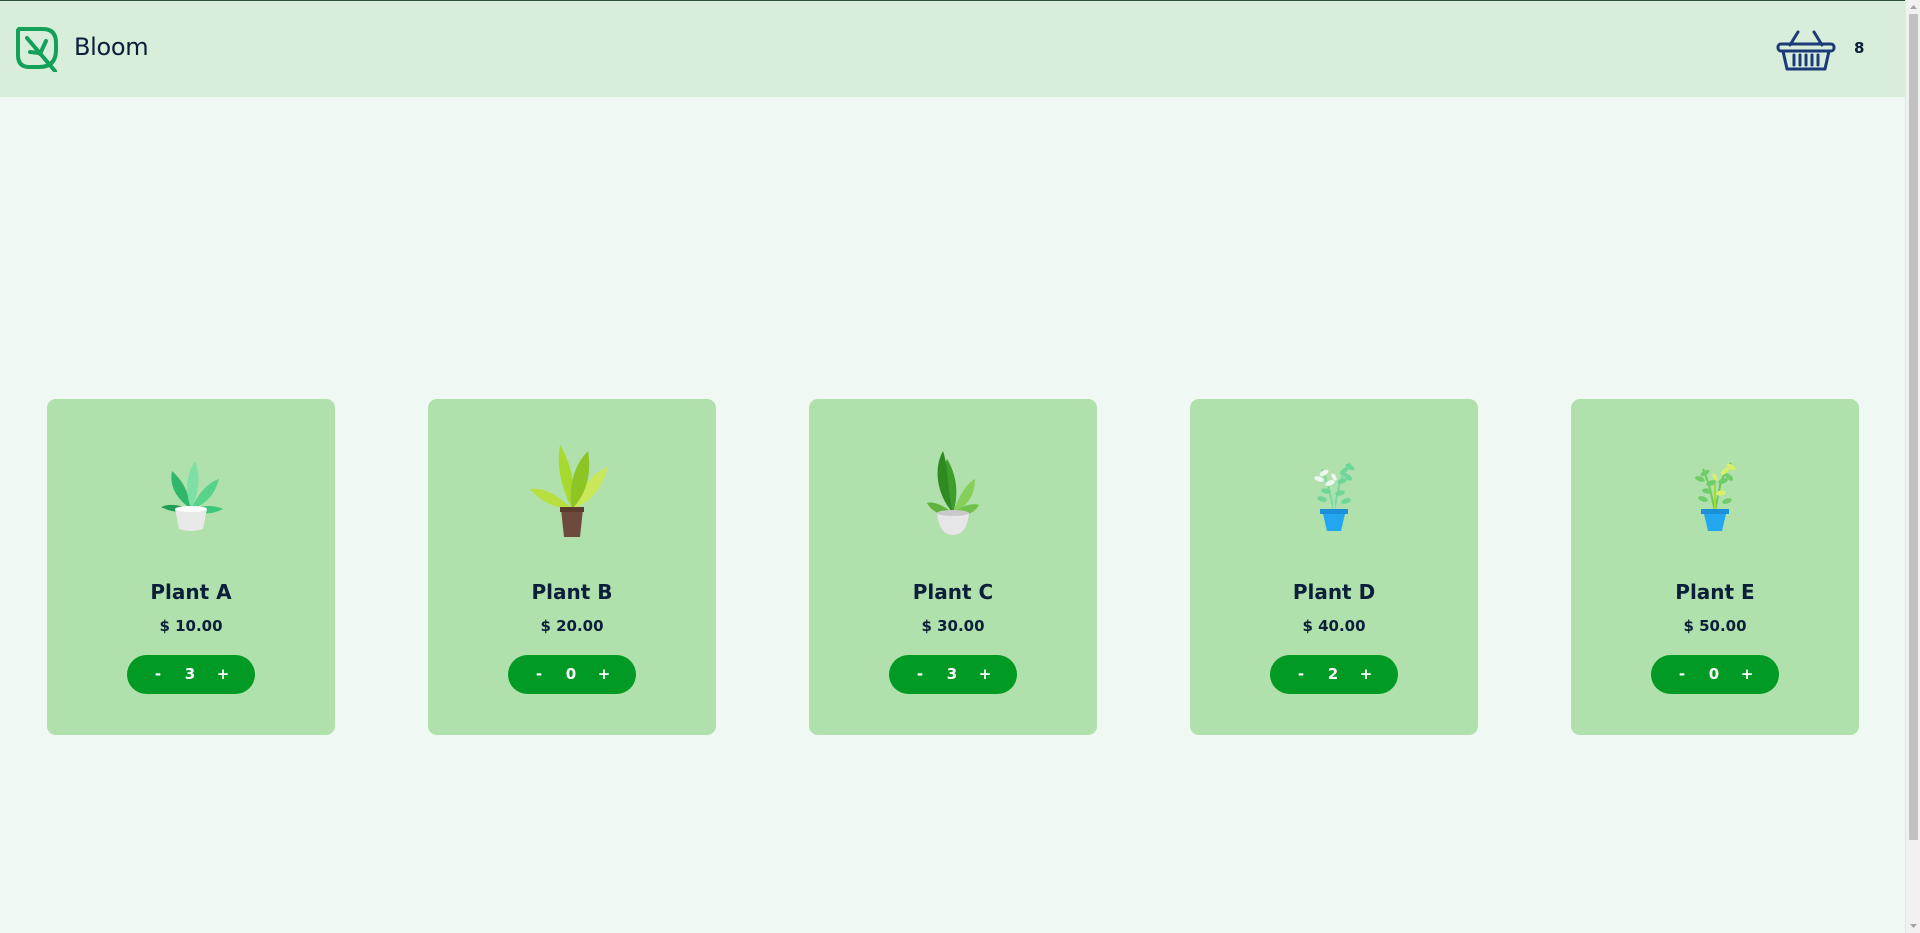  I want to click on product-card-plant-a: Plant A $ 10.00 - 3 +, so click(191, 567).